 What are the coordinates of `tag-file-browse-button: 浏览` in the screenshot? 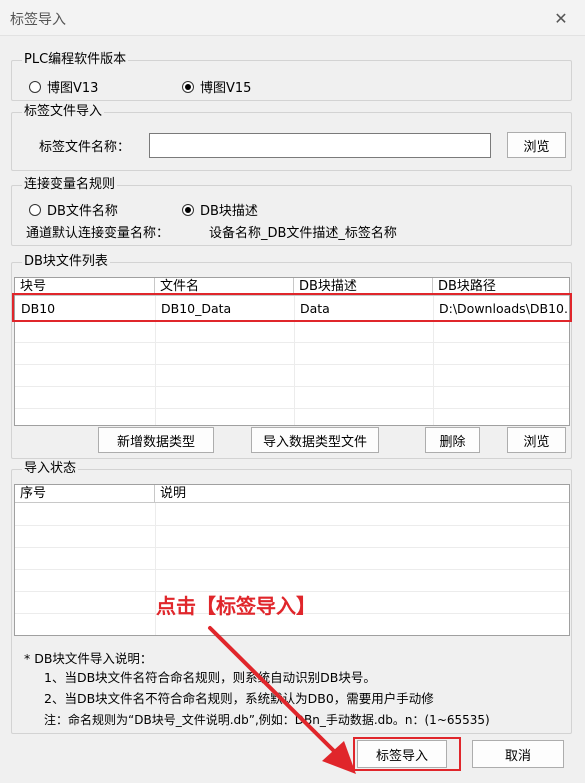 It's located at (536, 145).